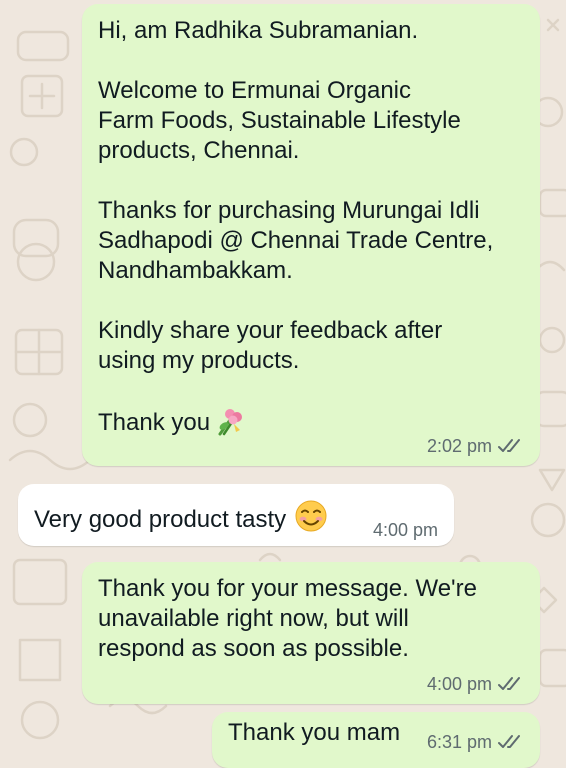 The image size is (566, 768). I want to click on message-meta: 6:31 pm, so click(475, 742).